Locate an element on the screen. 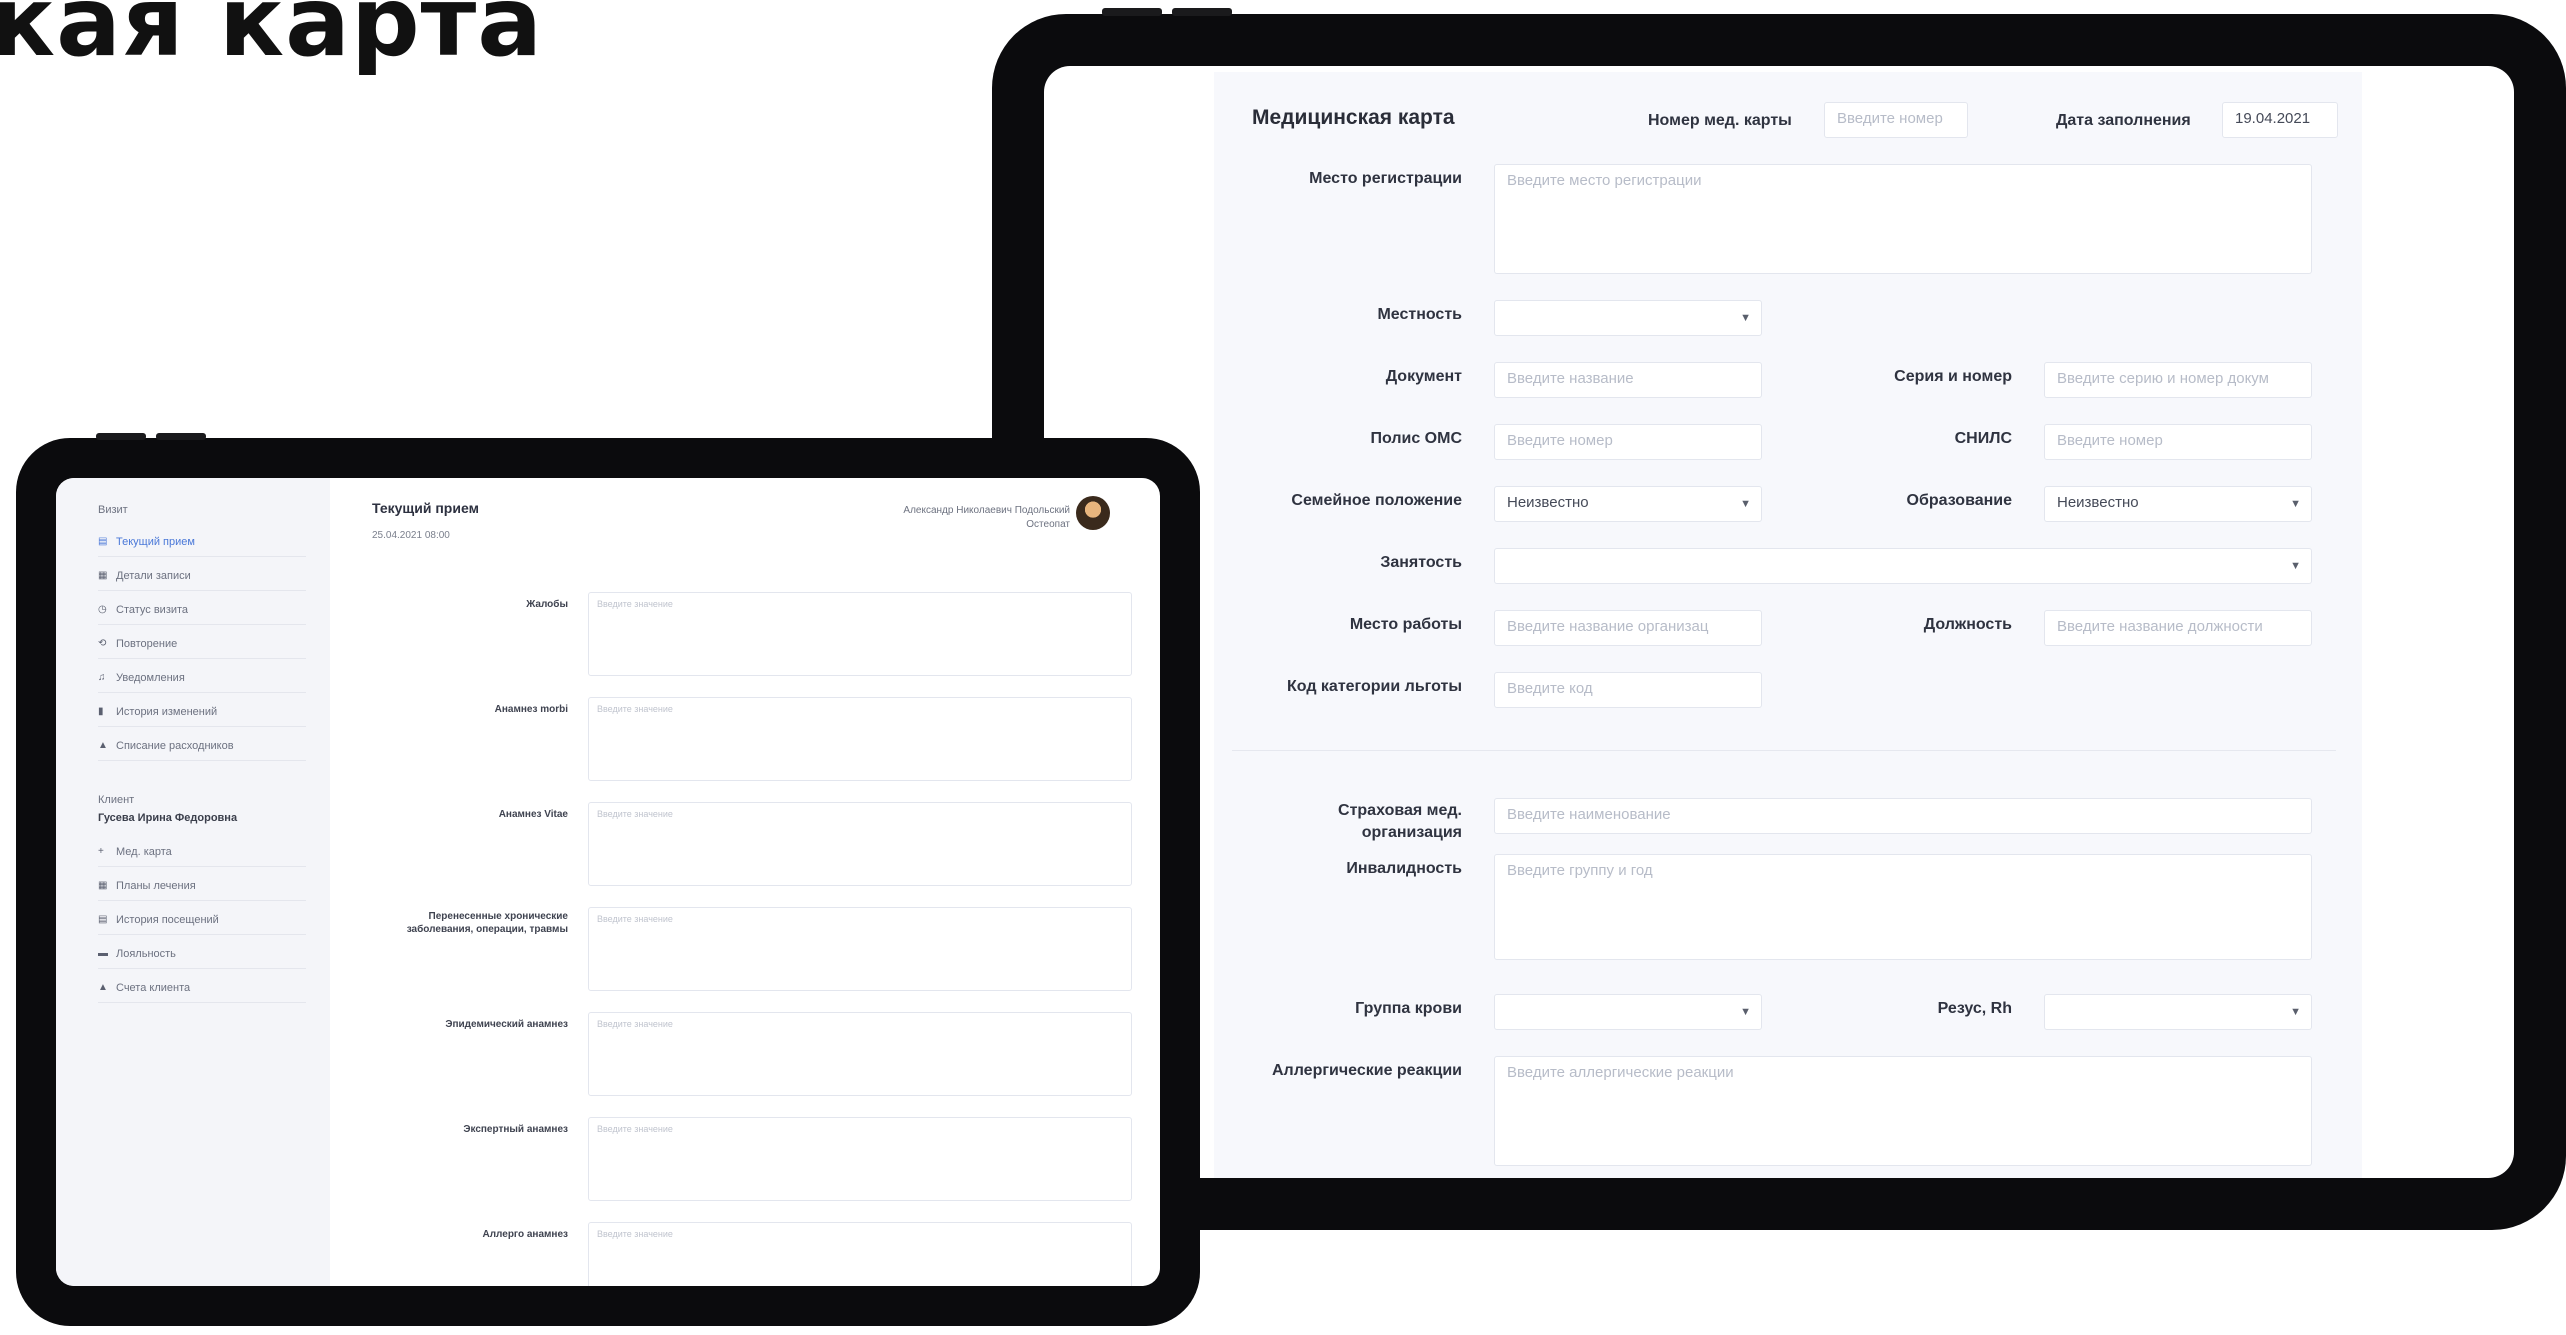 The height and width of the screenshot is (1335, 2566). series-label: Серия и номер is located at coordinates (1953, 376).